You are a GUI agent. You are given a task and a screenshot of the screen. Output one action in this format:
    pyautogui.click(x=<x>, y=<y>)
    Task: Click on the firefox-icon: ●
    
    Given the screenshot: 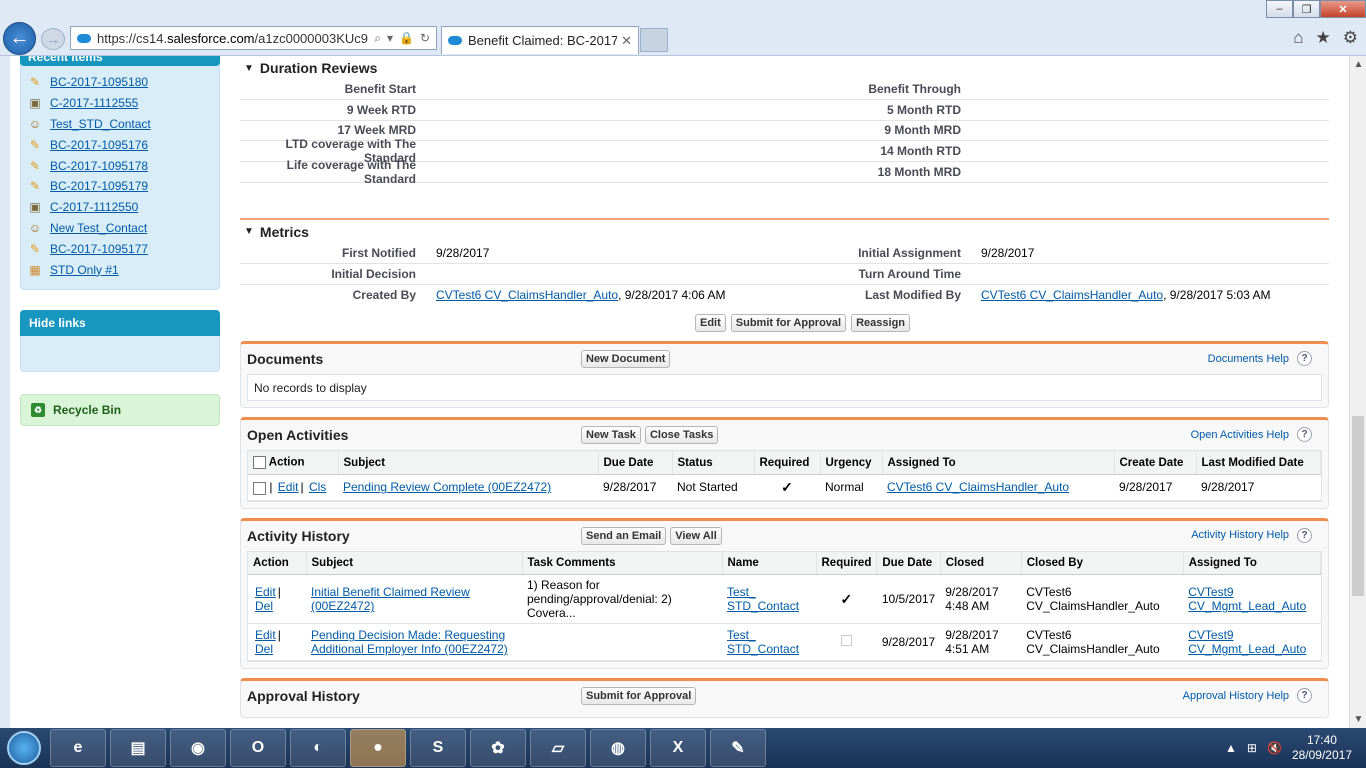 What is the action you would take?
    pyautogui.click(x=378, y=748)
    